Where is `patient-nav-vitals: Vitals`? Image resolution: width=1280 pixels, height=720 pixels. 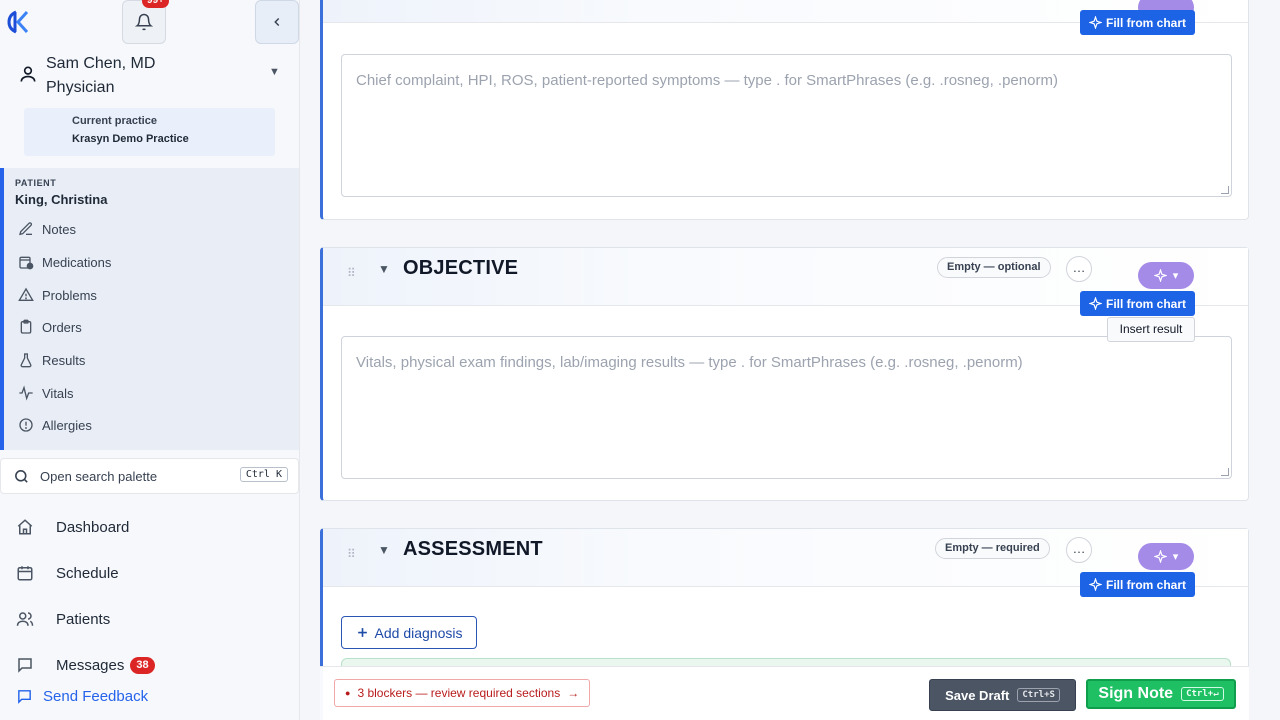 patient-nav-vitals: Vitals is located at coordinates (46, 393).